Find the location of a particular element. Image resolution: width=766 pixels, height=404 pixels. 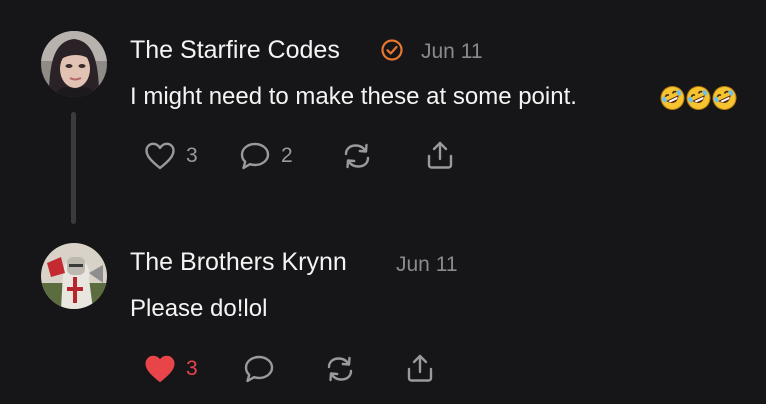

author-name: The Starfire Codes is located at coordinates (235, 50).